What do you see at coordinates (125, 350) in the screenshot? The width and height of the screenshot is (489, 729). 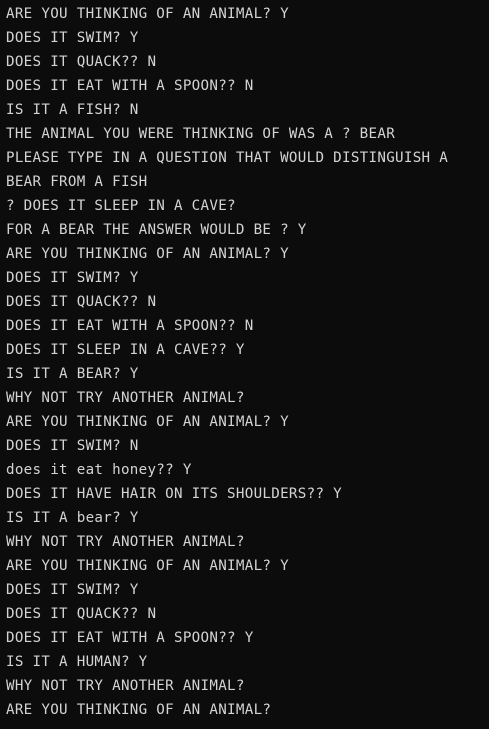 I see `terminal-line: DOES IT SLEEP IN A CAVE?? Y` at bounding box center [125, 350].